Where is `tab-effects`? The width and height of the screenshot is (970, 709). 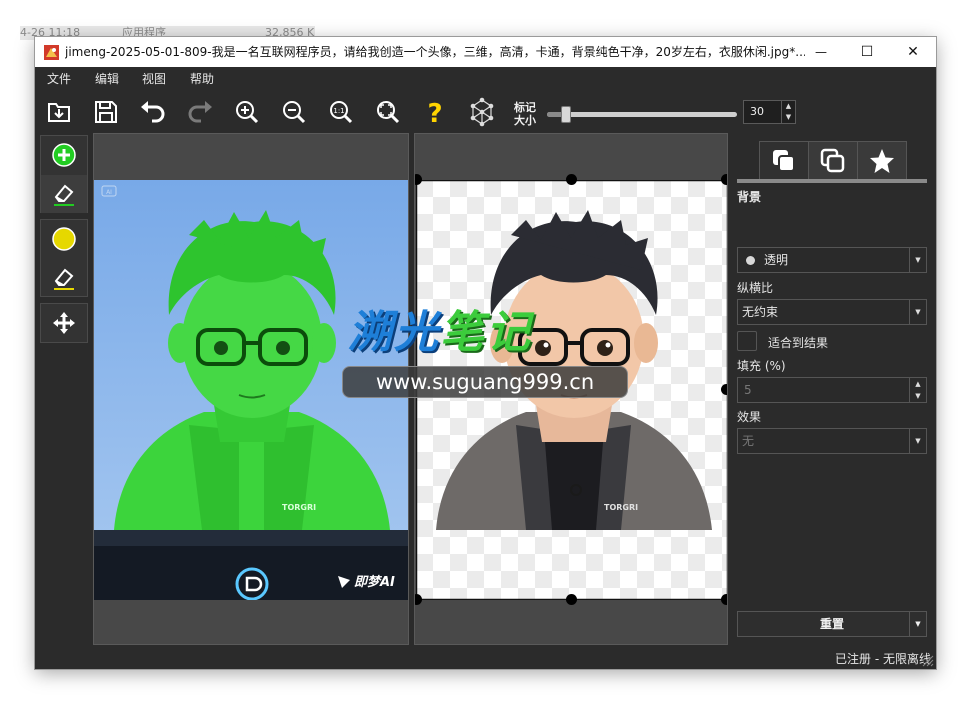
tab-effects is located at coordinates (882, 160).